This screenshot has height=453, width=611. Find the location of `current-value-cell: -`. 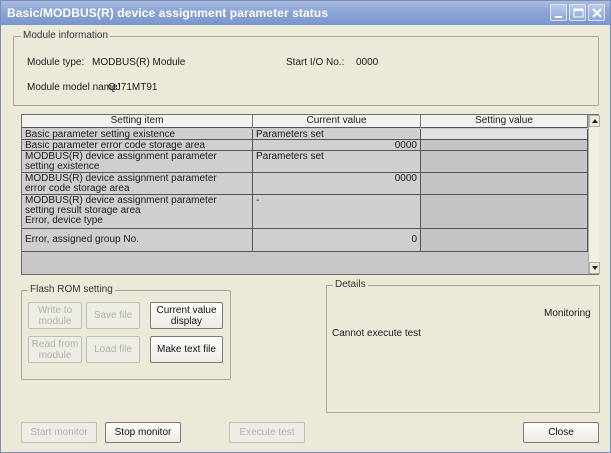

current-value-cell: - is located at coordinates (337, 211).